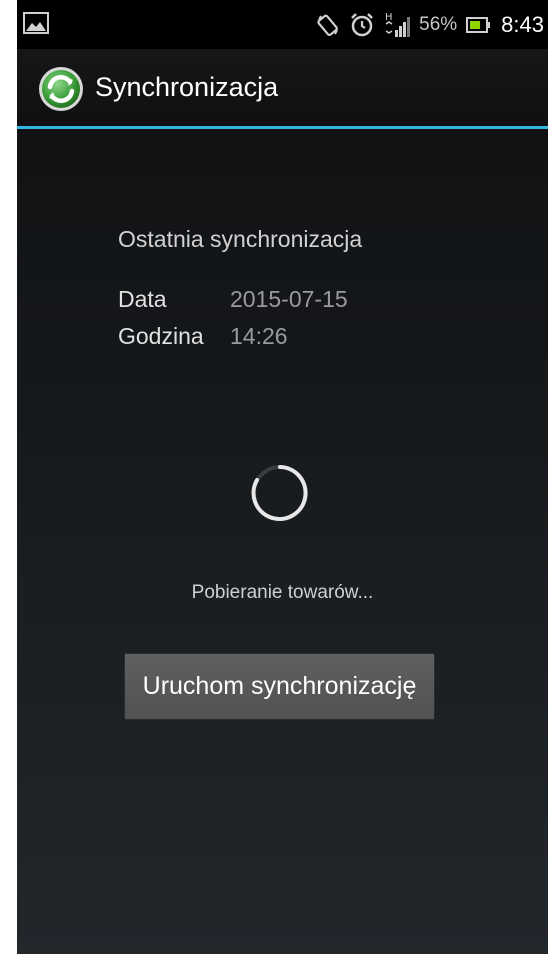 The width and height of the screenshot is (548, 954). I want to click on sync-app-icon, so click(61, 89).